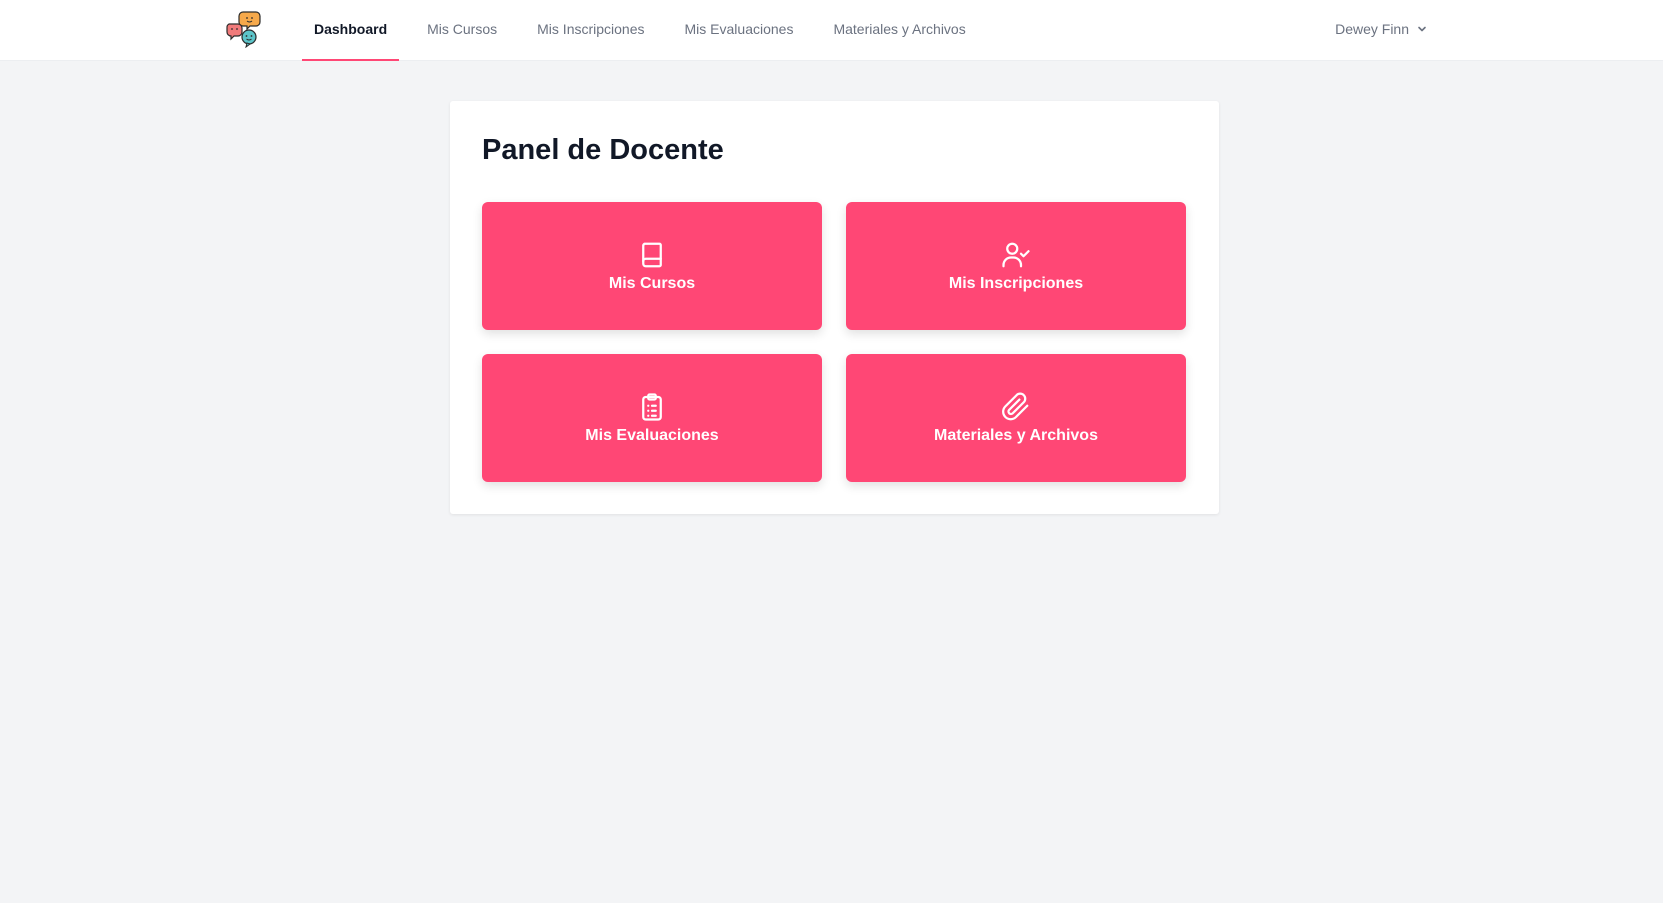 The height and width of the screenshot is (903, 1663). I want to click on chevron-down-icon, so click(1422, 28).